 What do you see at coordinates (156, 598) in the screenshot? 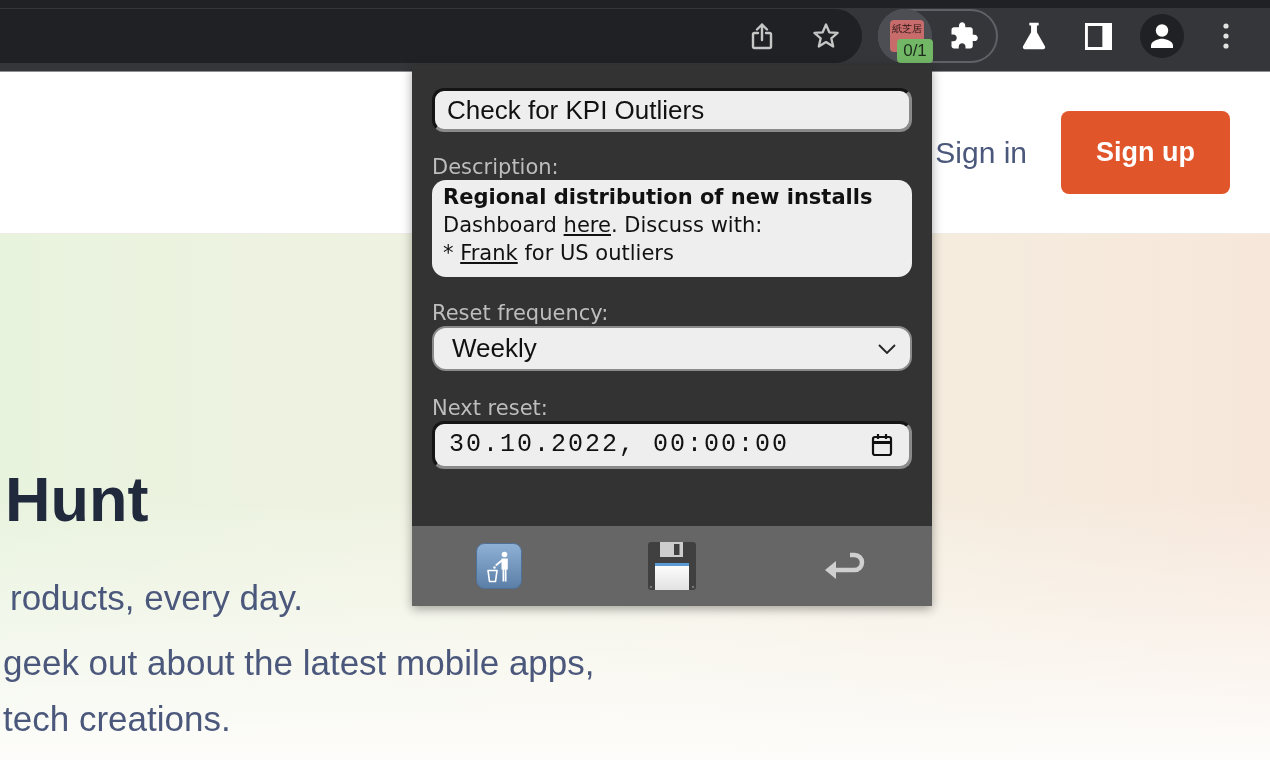
I see `hero-tagline: roducts, every day.` at bounding box center [156, 598].